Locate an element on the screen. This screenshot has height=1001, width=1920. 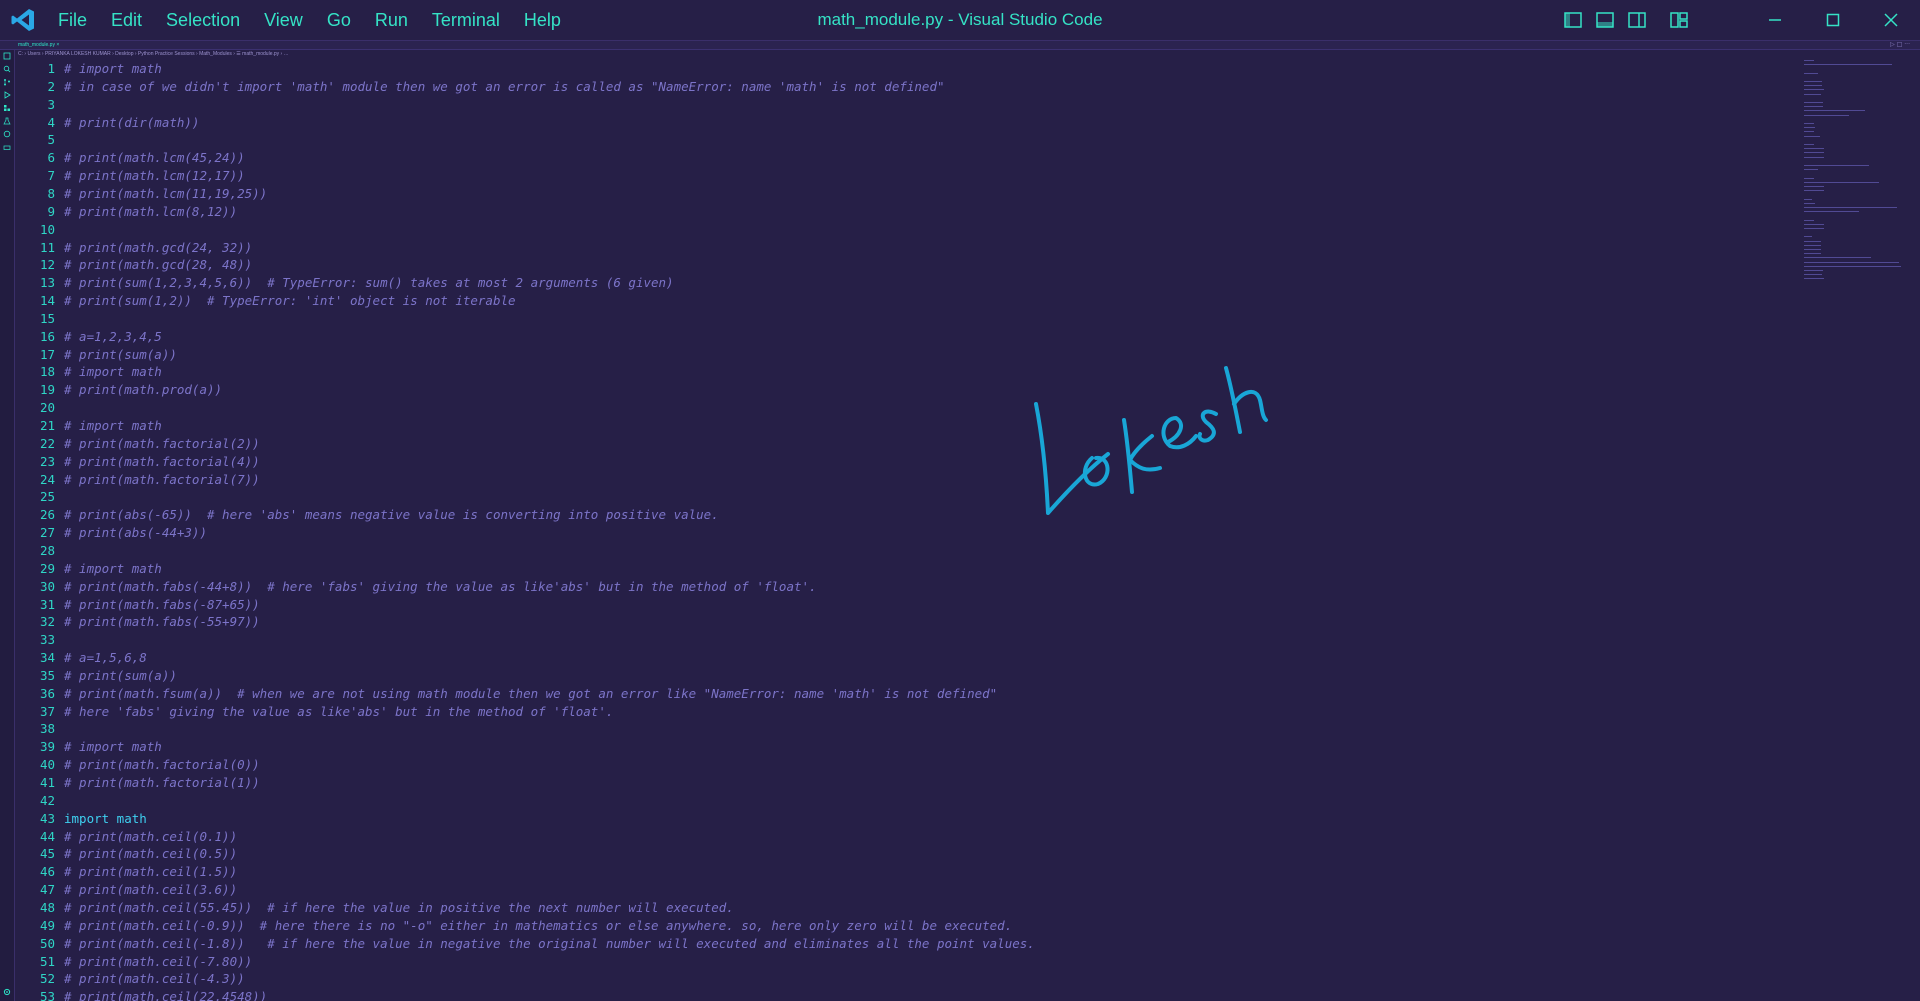
code-line: 3 is located at coordinates (39, 105).